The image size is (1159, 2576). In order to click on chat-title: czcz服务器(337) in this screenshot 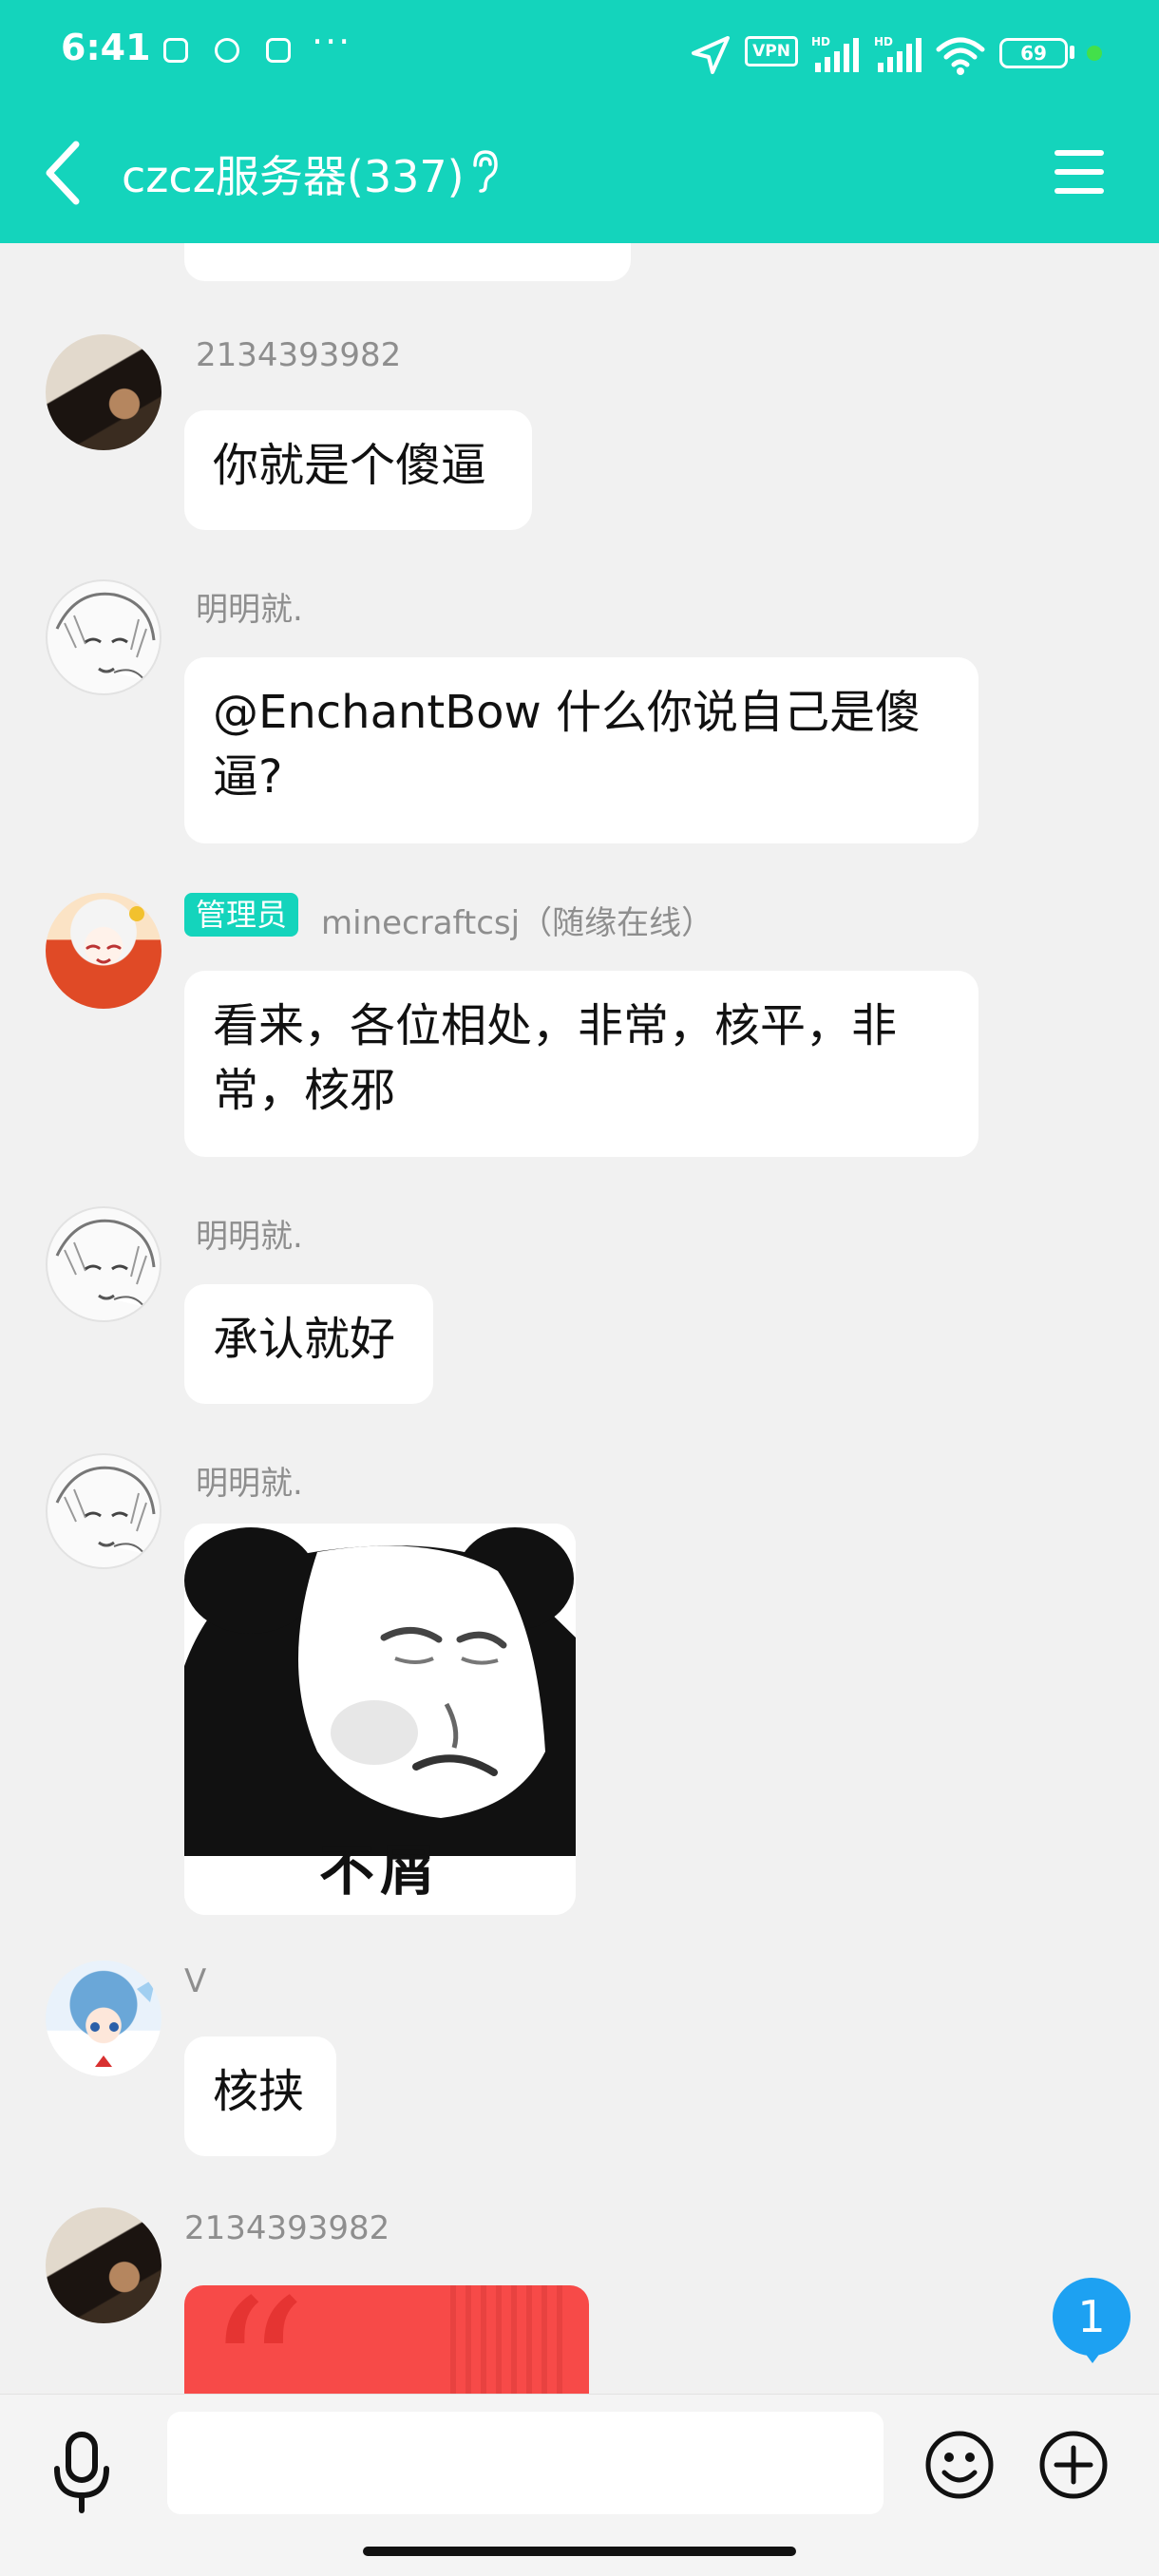, I will do `click(293, 173)`.